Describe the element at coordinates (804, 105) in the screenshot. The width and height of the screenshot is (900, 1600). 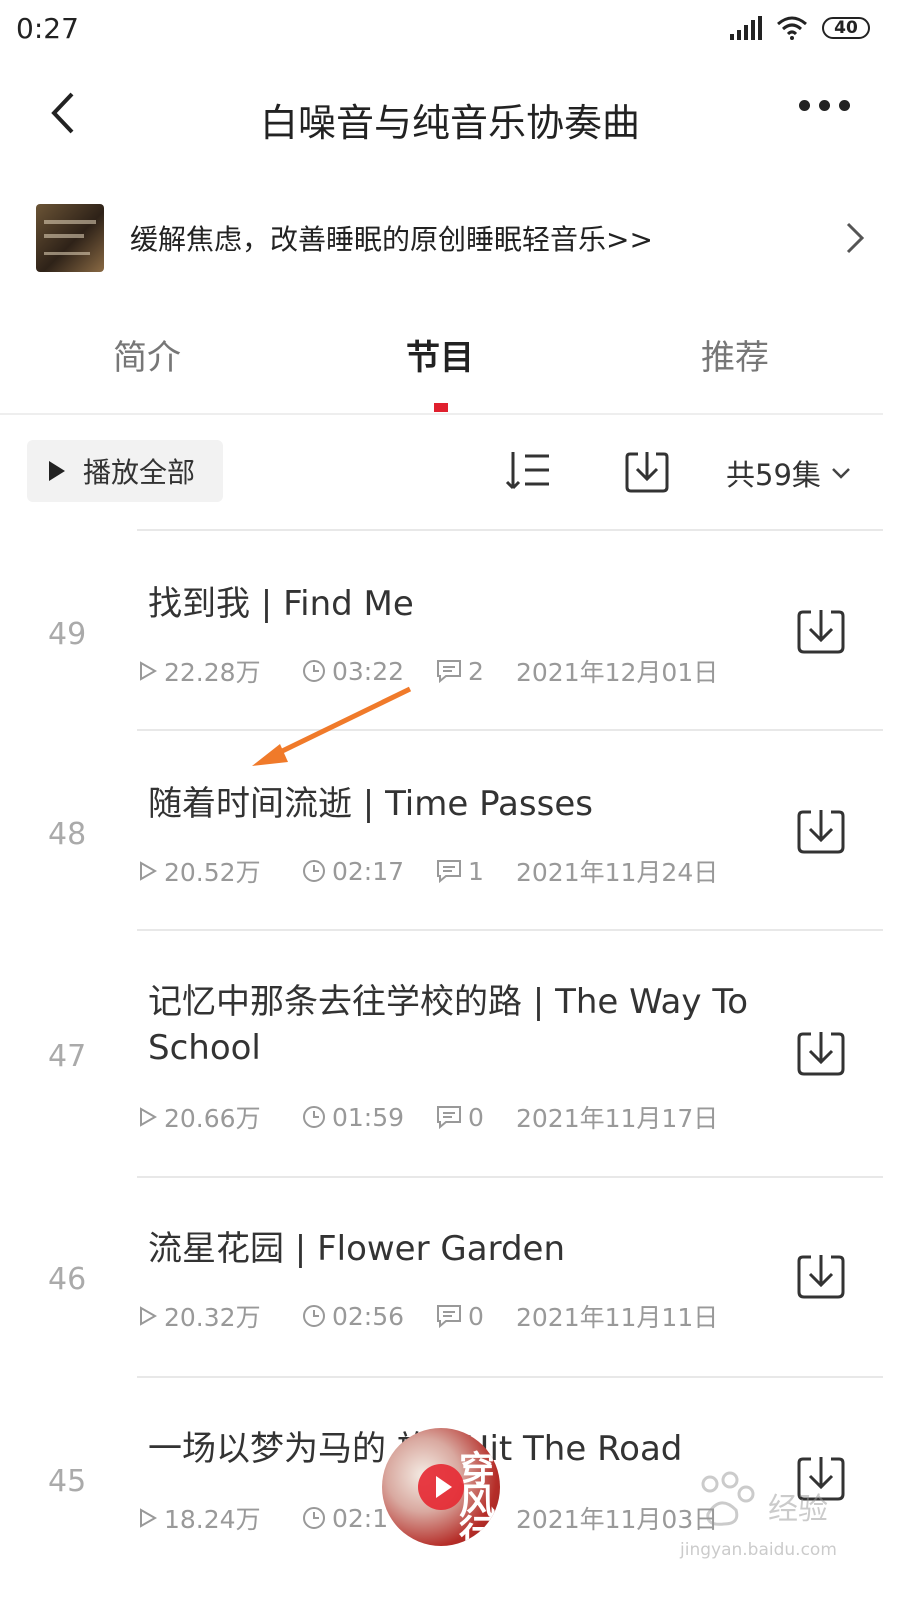
I see `more-dots-icon` at that location.